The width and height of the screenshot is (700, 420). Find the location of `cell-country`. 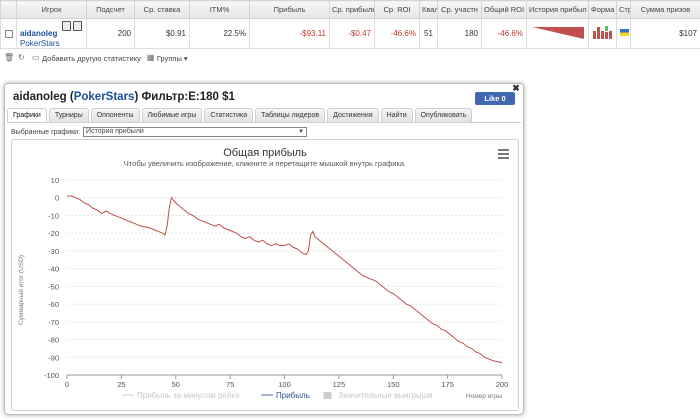

cell-country is located at coordinates (623, 33).